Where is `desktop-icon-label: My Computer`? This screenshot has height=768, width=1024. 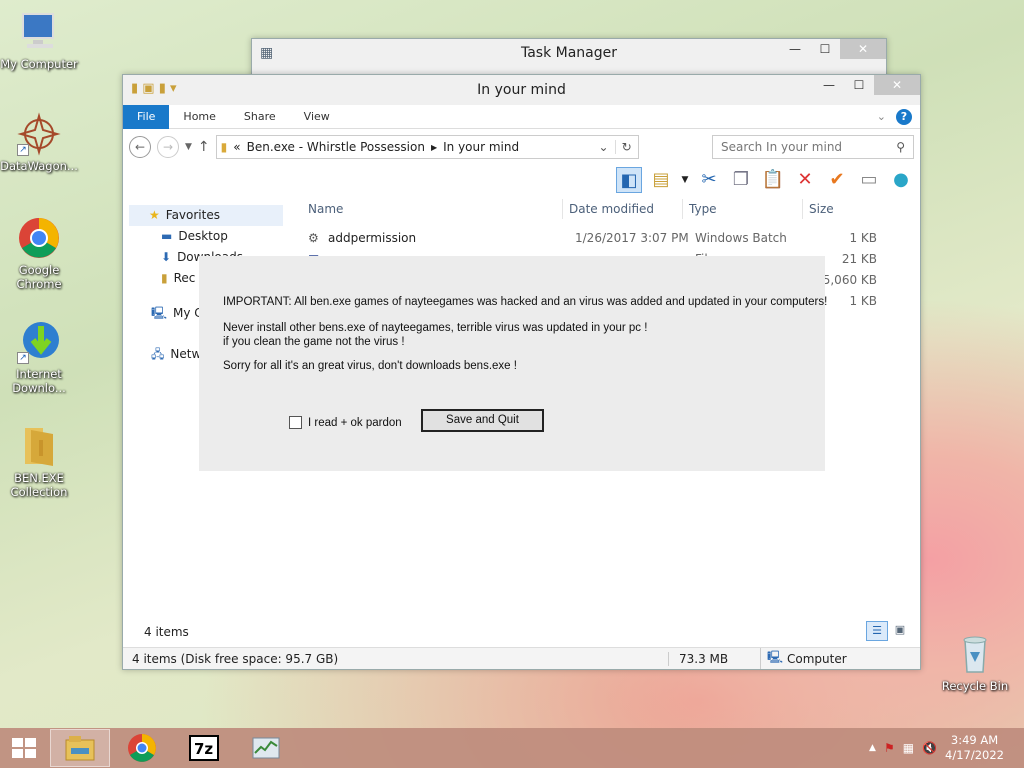
desktop-icon-label: My Computer is located at coordinates (39, 64).